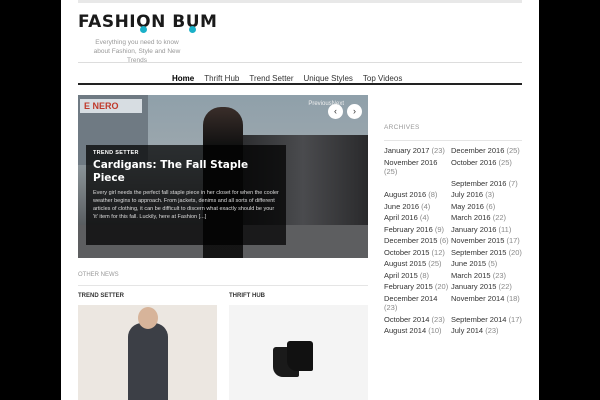 This screenshot has height=400, width=600. Describe the element at coordinates (417, 207) in the screenshot. I see `archive-link: June 2016 (4)` at that location.